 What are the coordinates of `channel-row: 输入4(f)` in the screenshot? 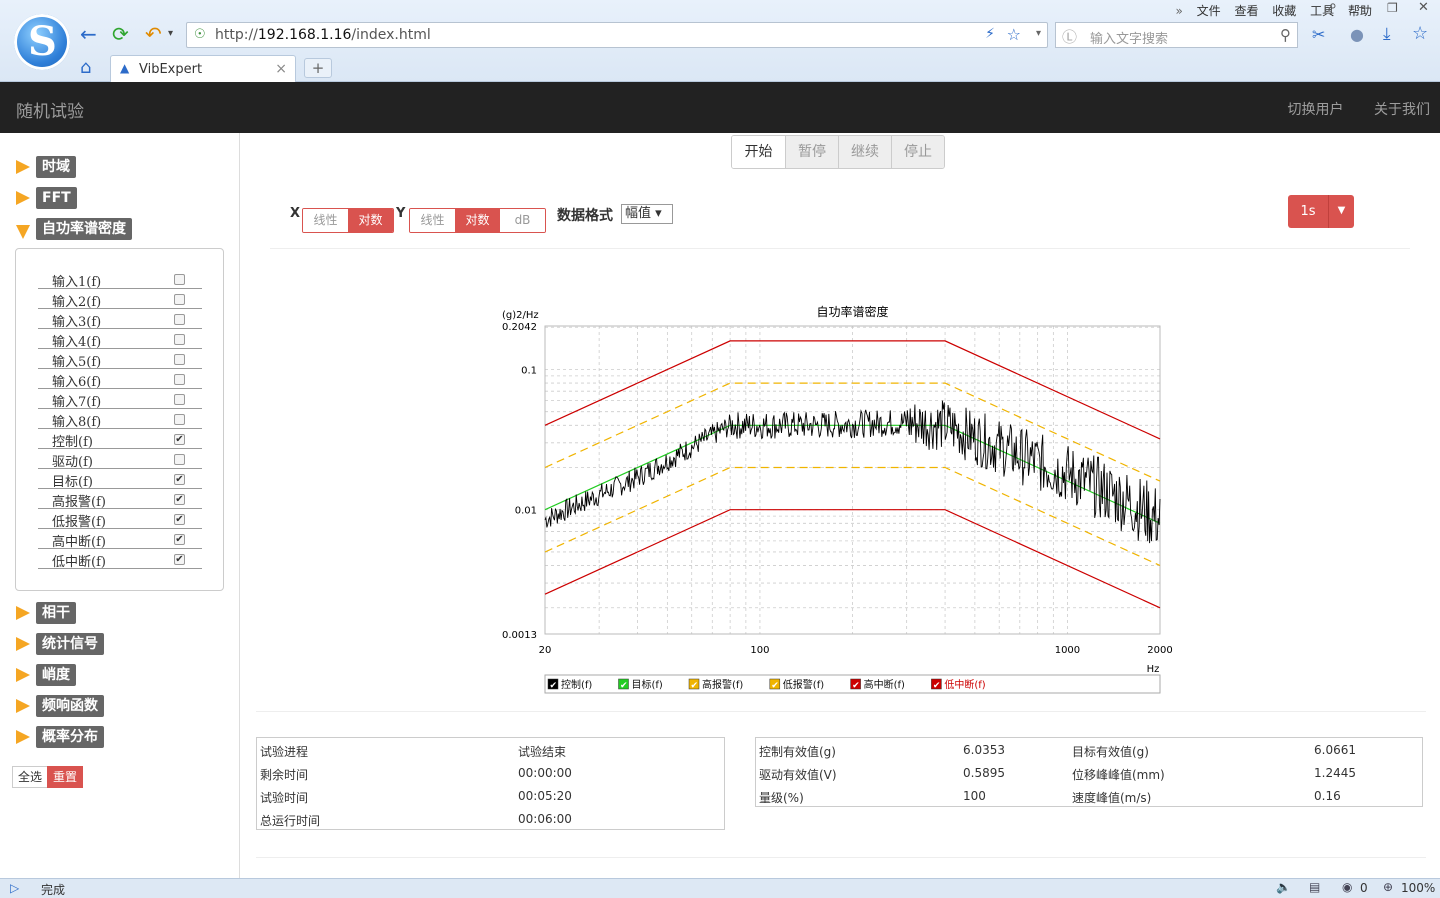 It's located at (120, 339).